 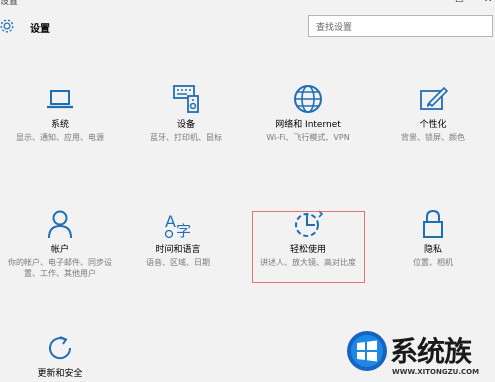 I want to click on tile-desc: 位置、相机, so click(x=433, y=262).